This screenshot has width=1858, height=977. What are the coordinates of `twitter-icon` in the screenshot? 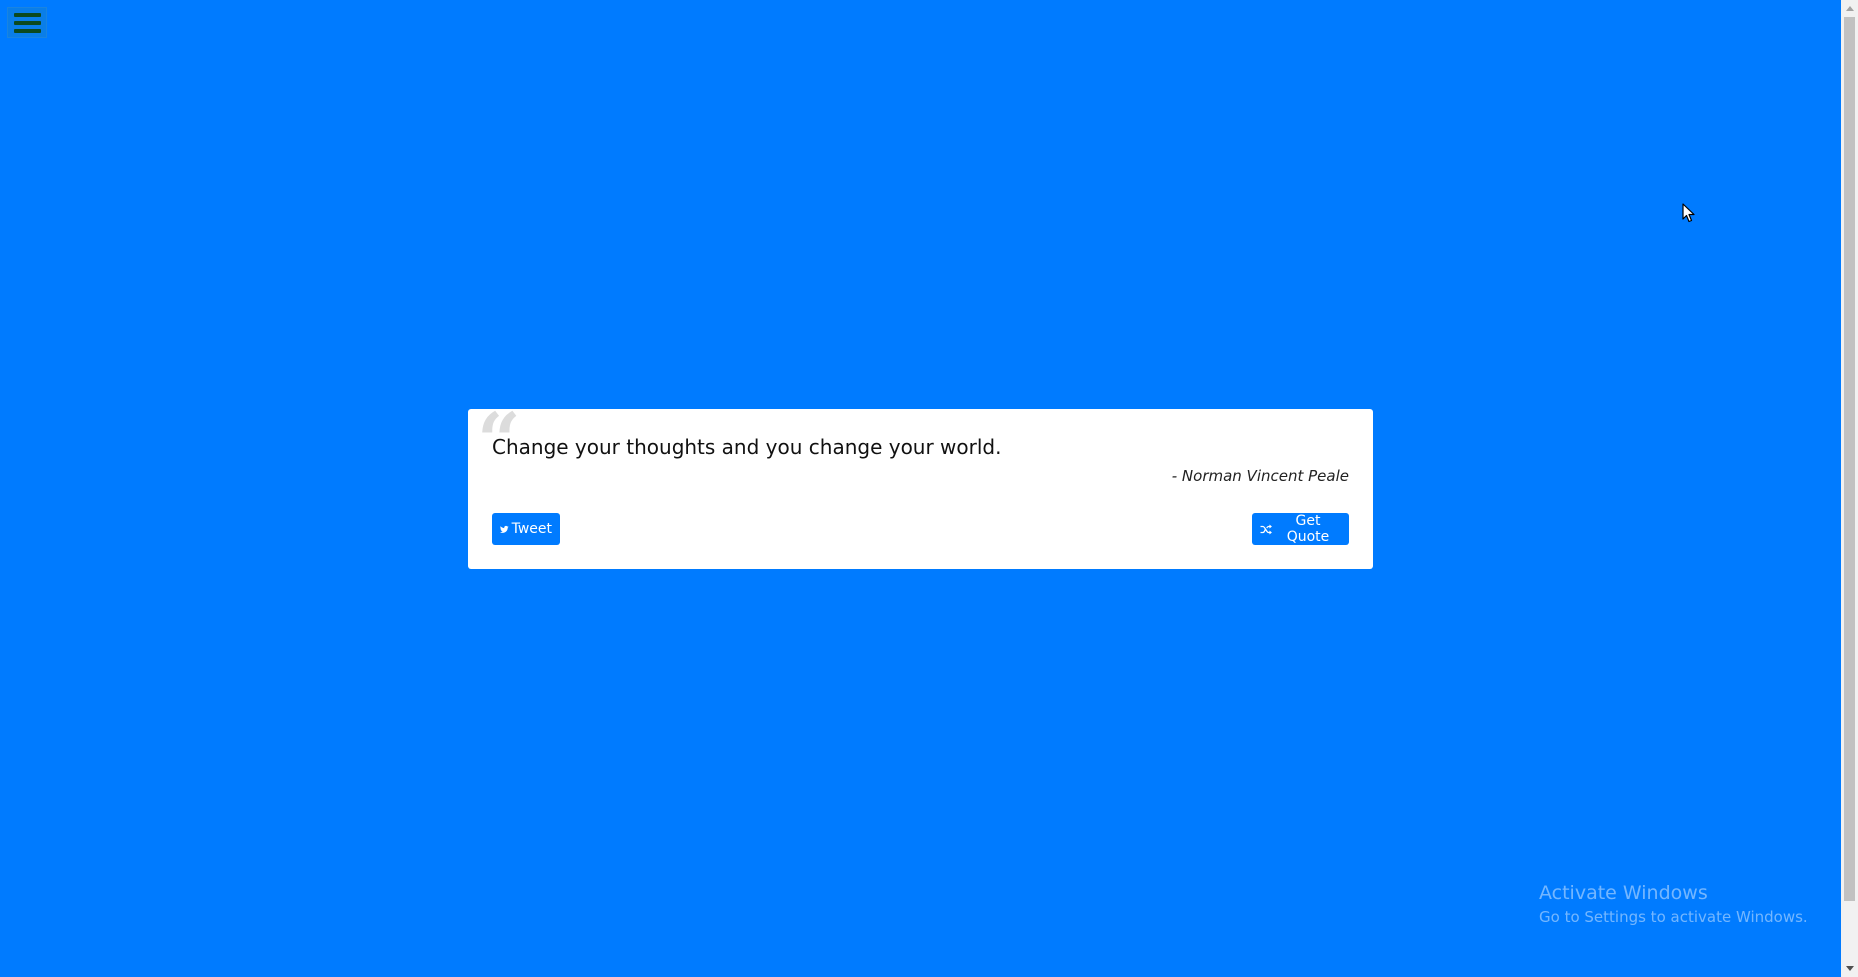 It's located at (504, 529).